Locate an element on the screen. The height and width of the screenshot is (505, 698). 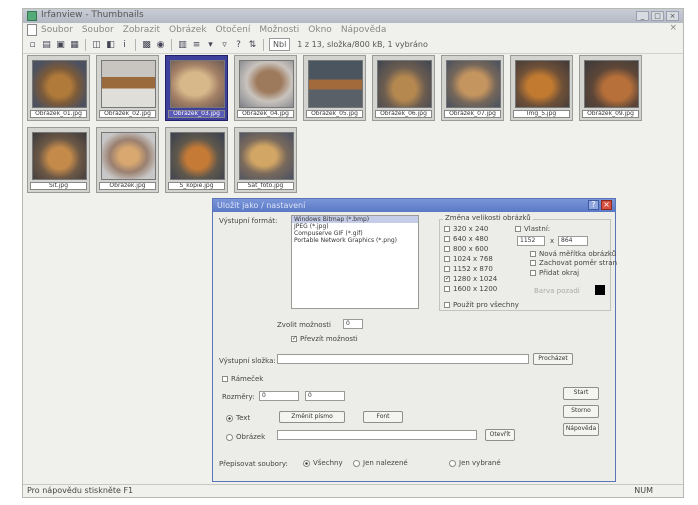
thumbnail-selected: Obrázek_03.jpg is located at coordinates (196, 88).